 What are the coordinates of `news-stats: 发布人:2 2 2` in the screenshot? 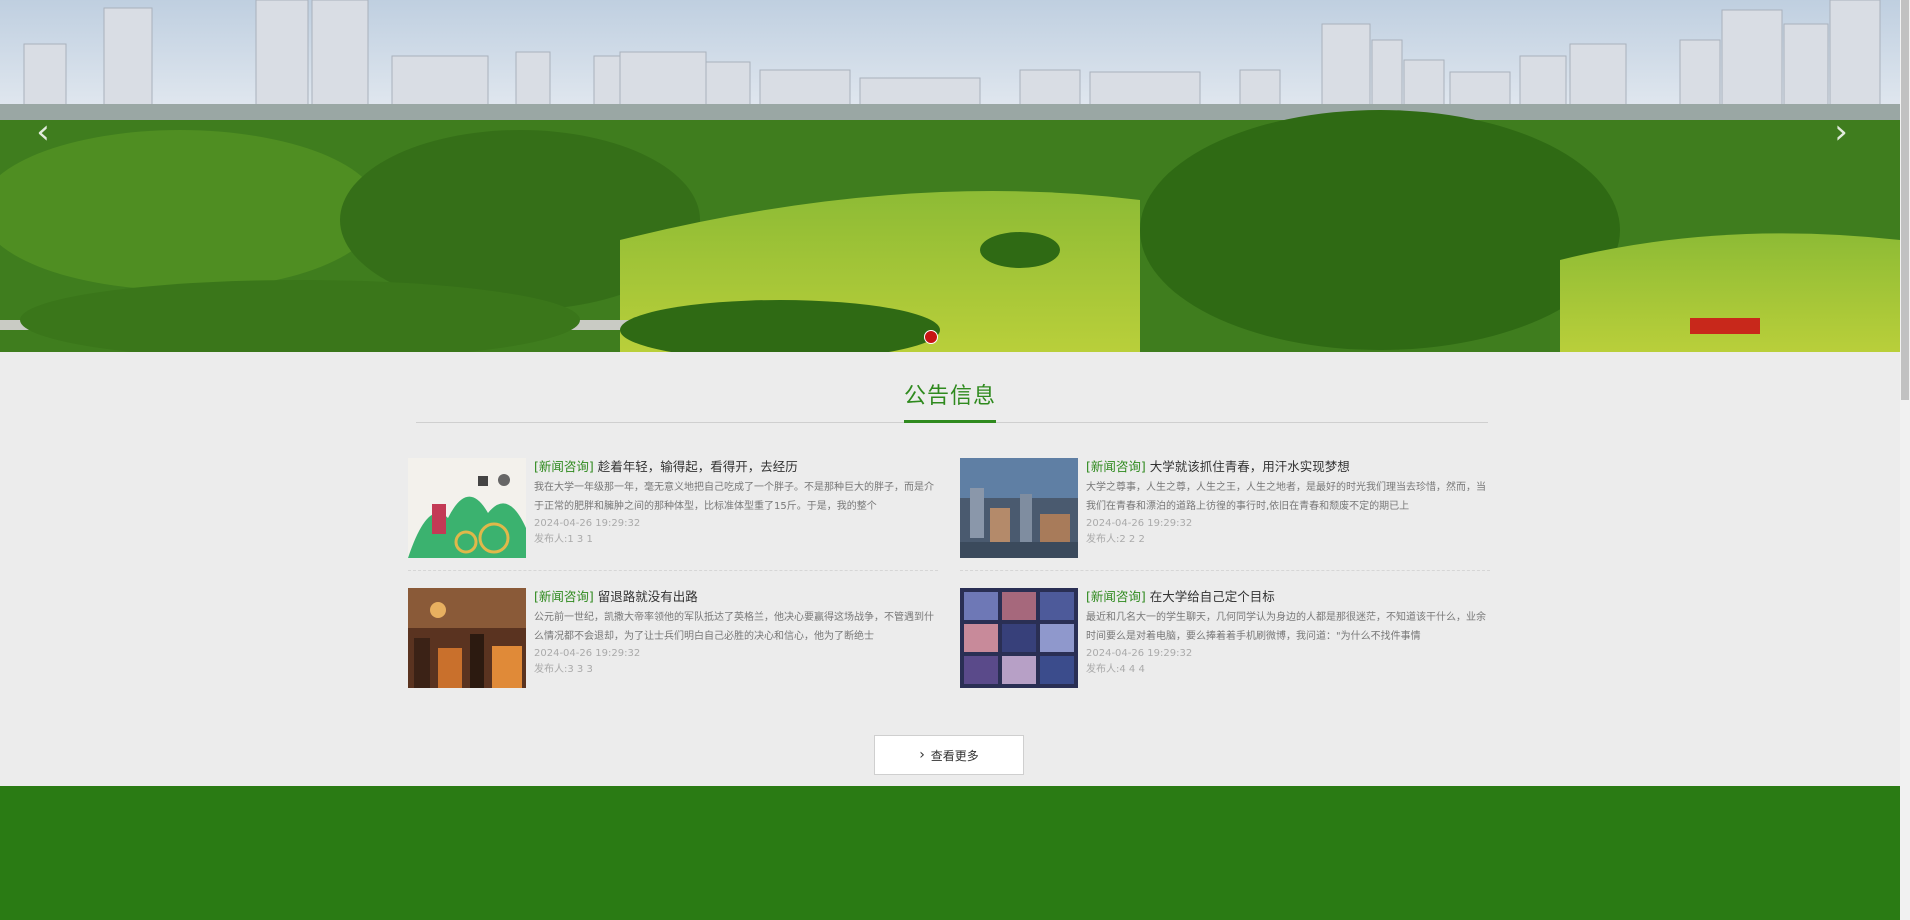 It's located at (1115, 539).